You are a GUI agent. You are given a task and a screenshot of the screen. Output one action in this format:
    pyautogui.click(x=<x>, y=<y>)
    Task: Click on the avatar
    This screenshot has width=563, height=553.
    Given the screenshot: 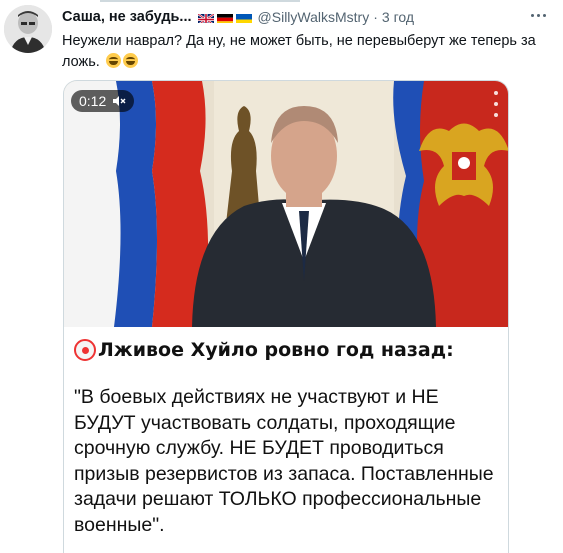 What is the action you would take?
    pyautogui.click(x=28, y=29)
    